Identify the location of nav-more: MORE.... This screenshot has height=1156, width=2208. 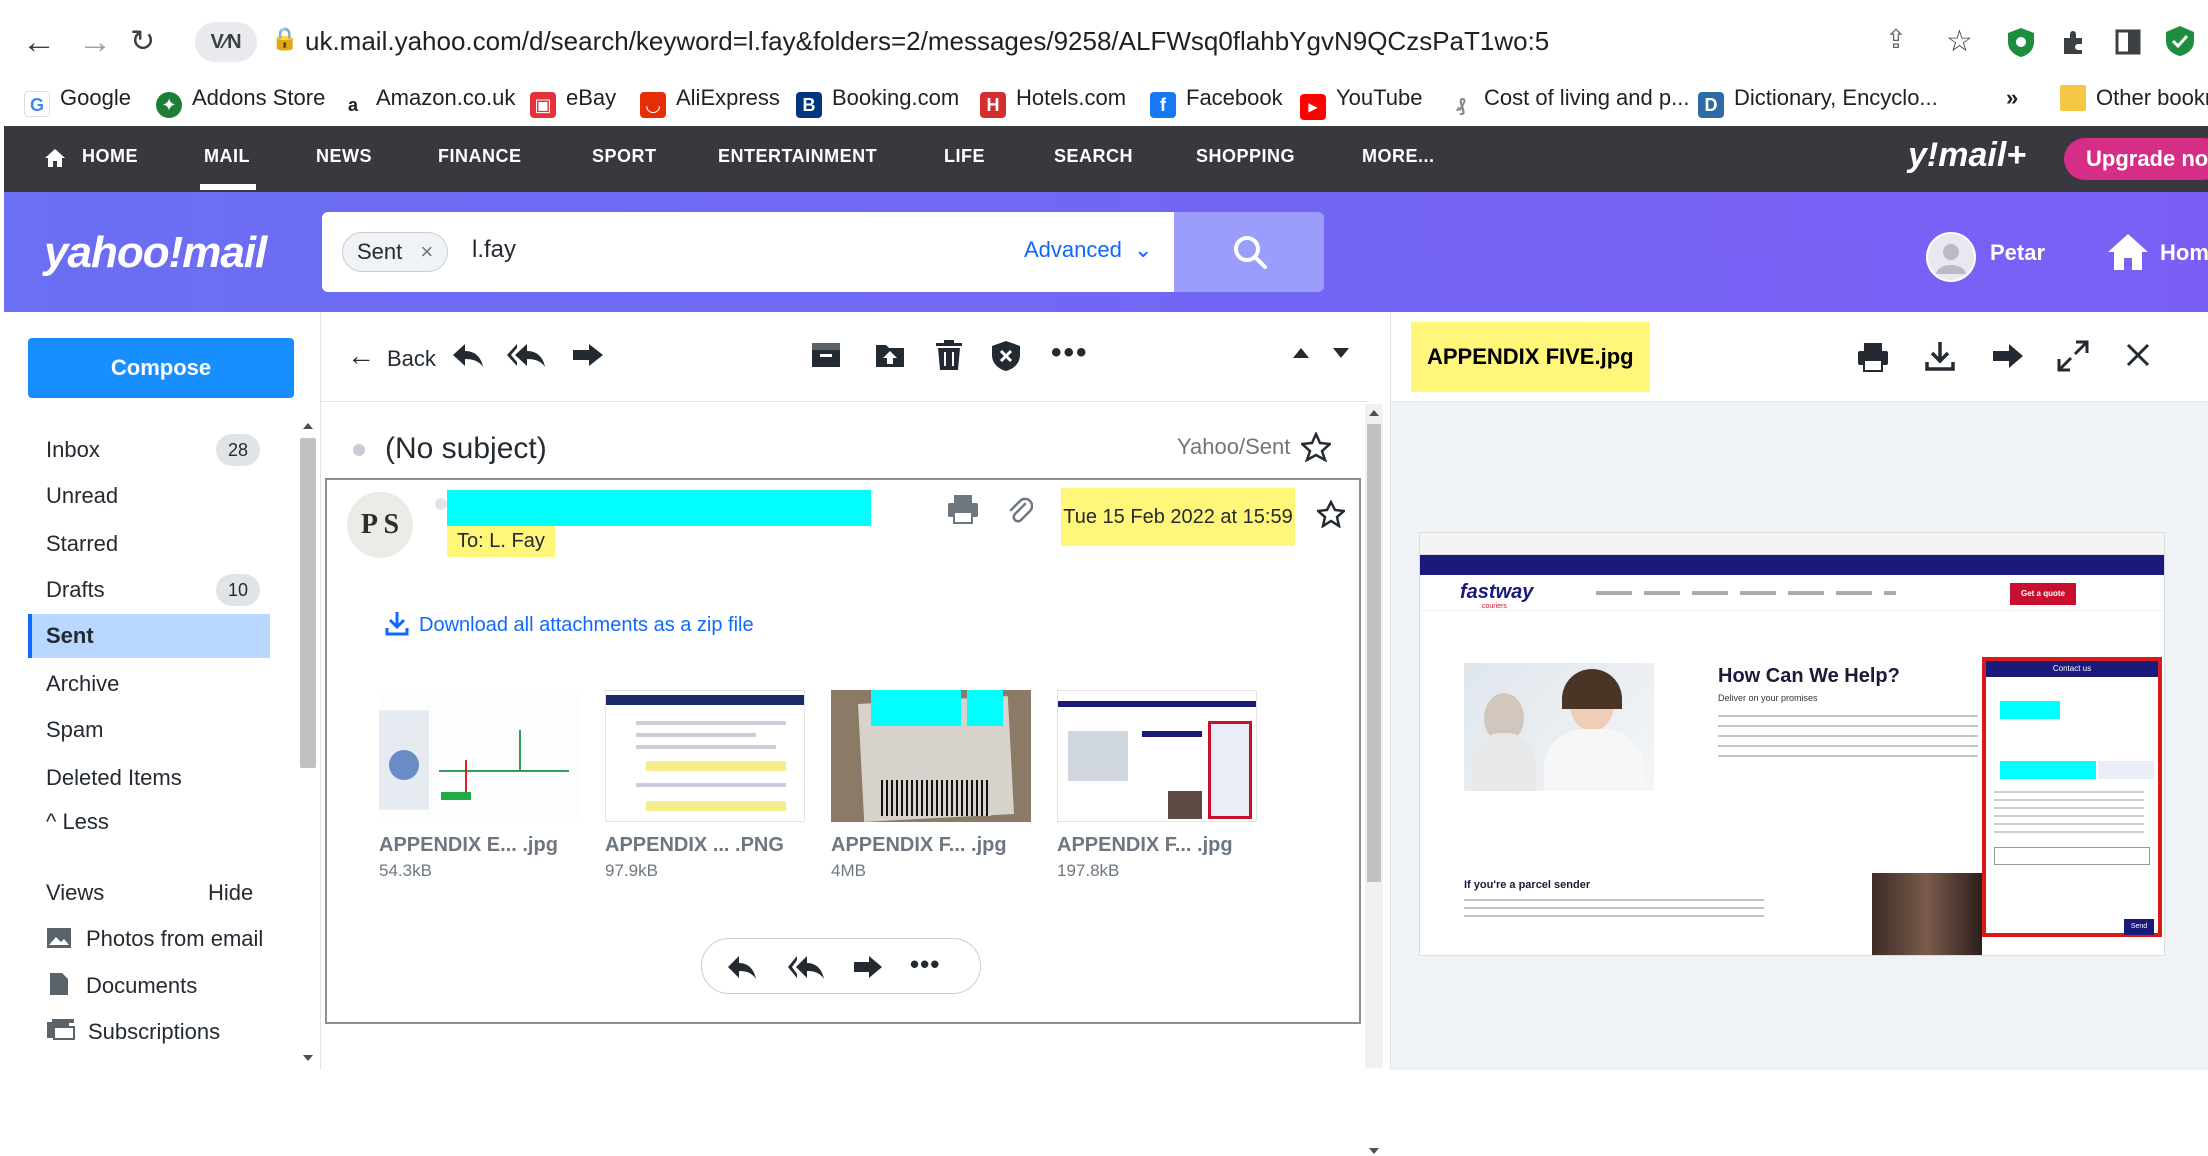
(1398, 156).